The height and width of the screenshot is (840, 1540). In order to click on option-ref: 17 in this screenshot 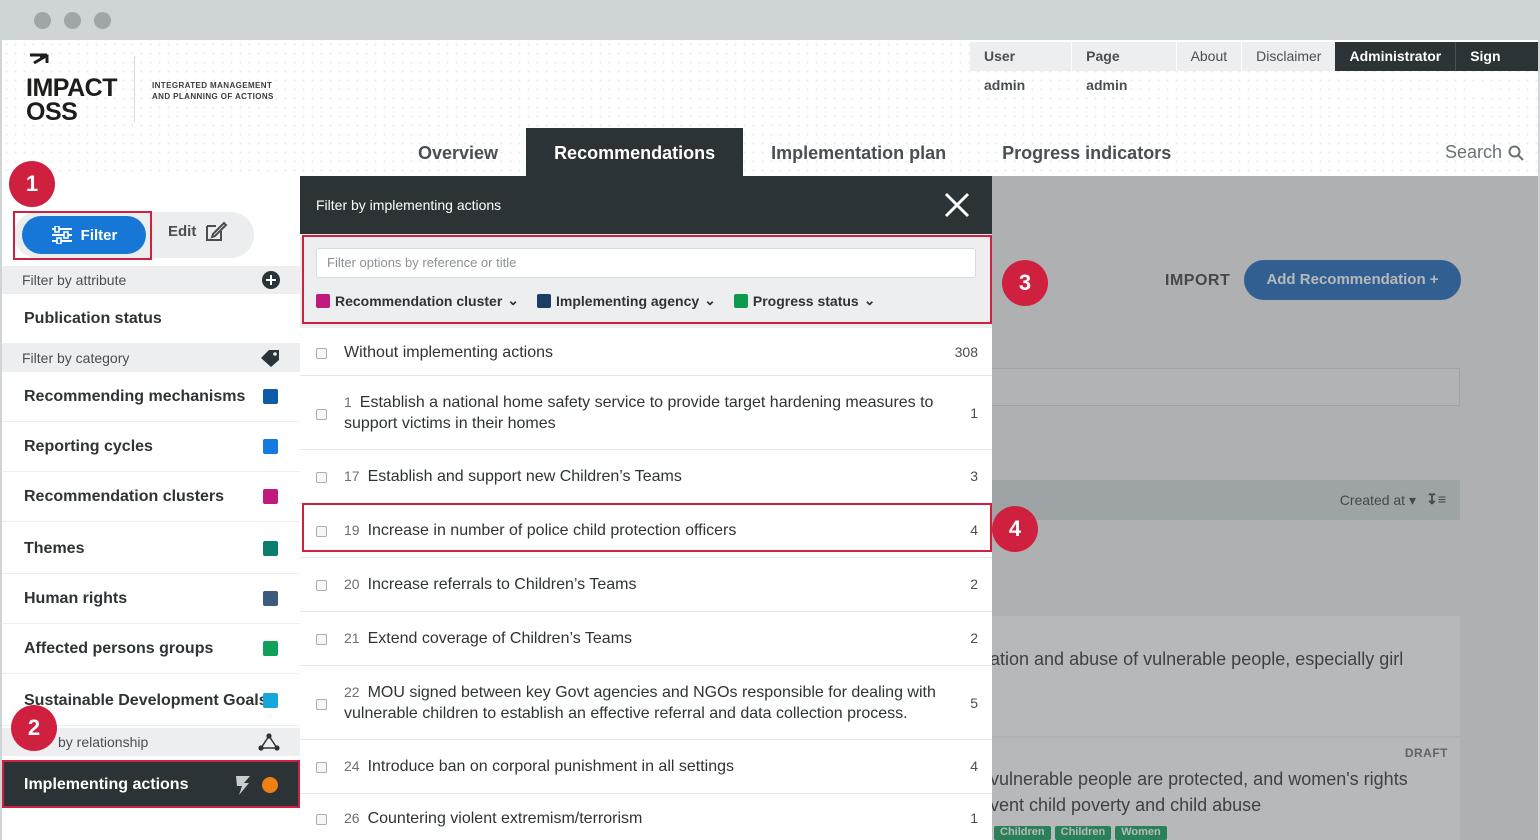, I will do `click(352, 476)`.